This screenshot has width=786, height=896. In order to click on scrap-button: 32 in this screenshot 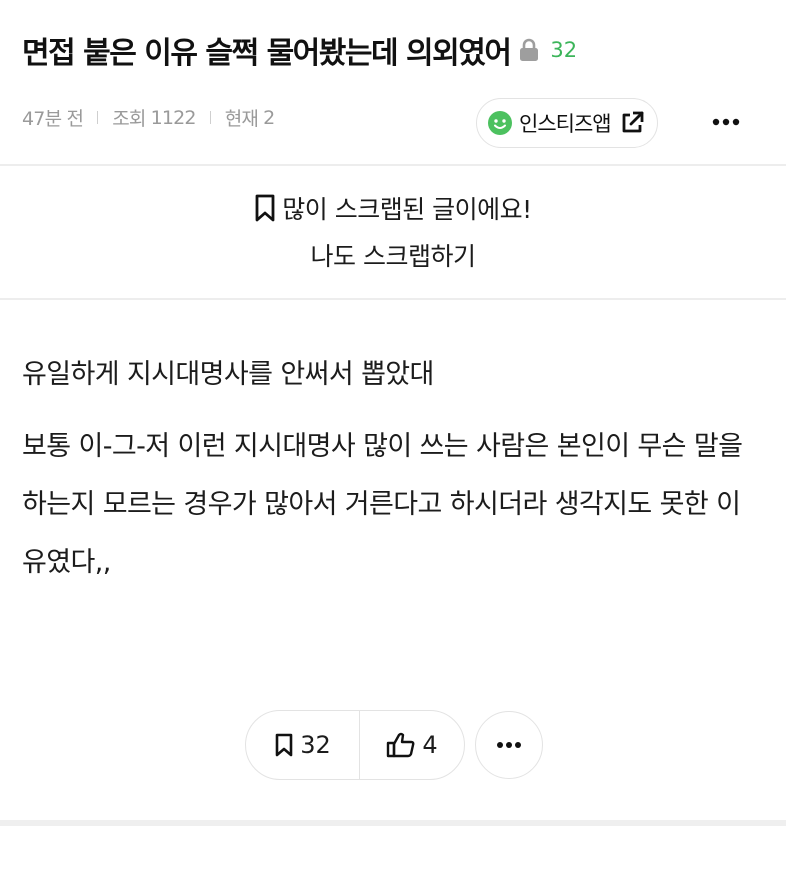, I will do `click(303, 745)`.